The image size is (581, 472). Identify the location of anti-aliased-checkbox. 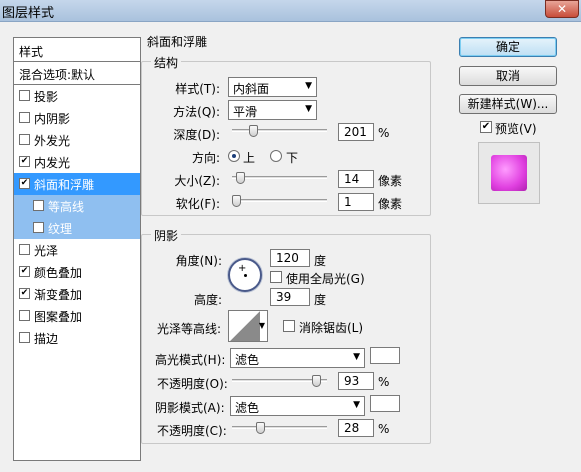
(289, 326).